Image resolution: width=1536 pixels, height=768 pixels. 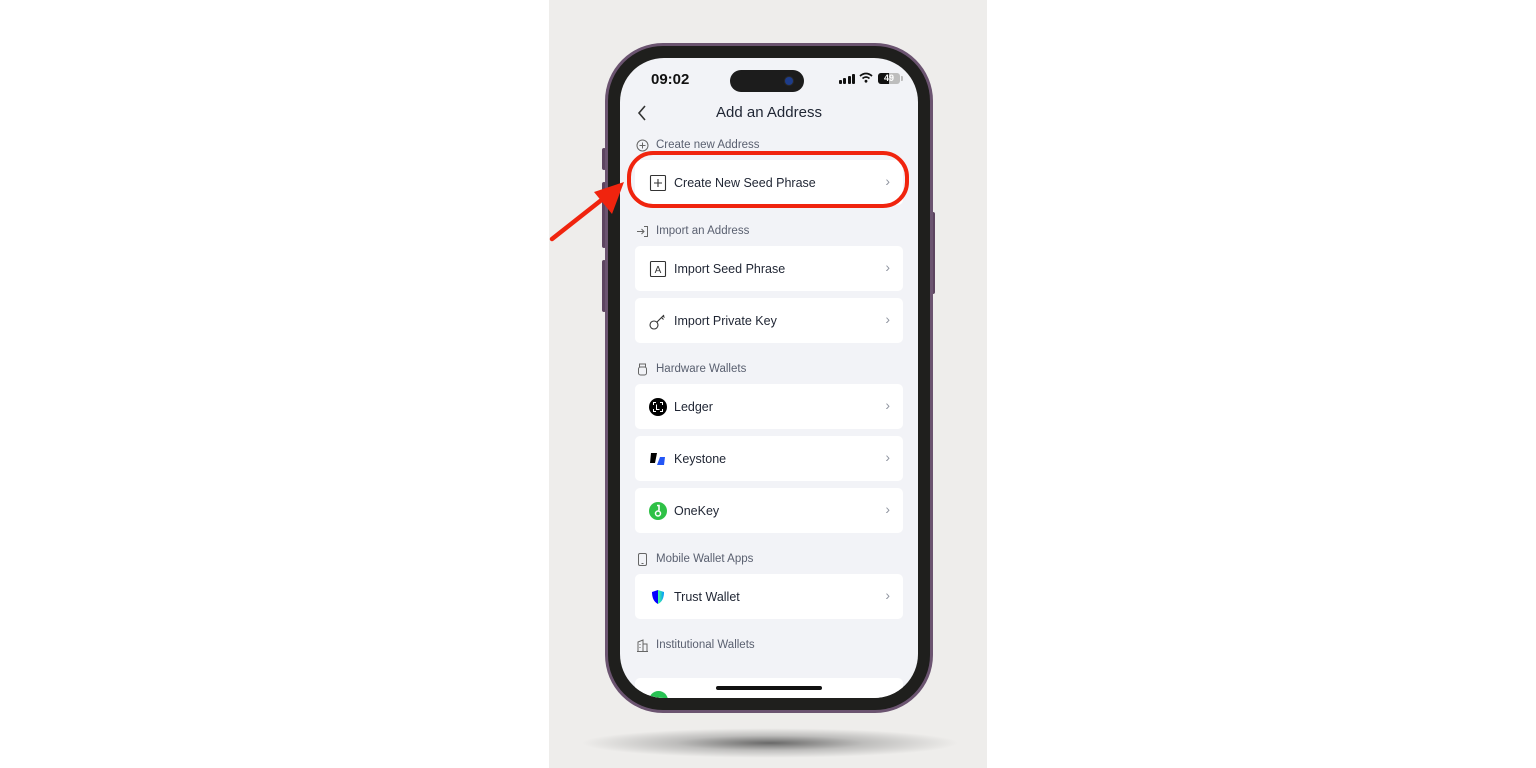 I want to click on section-mobile-wallet-apps: Mobile Wallet Apps, so click(x=769, y=559).